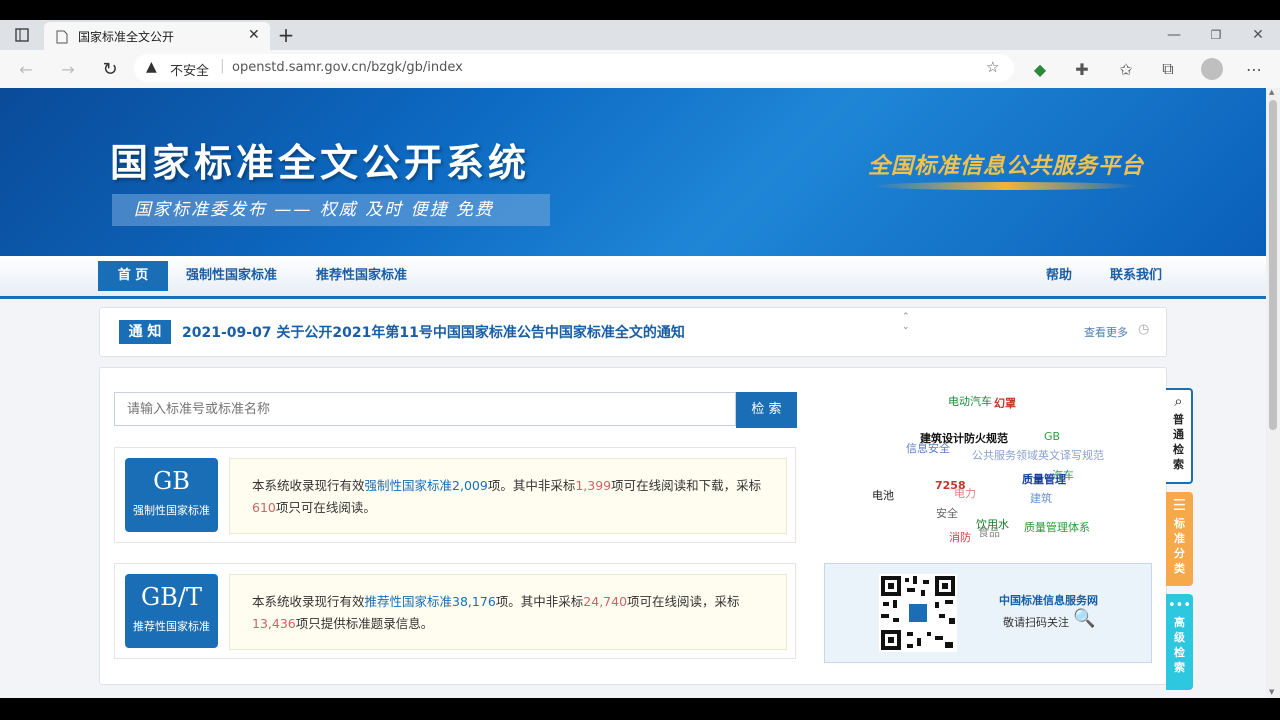  I want to click on gbt-link: 推荐性国家标准, so click(409, 601).